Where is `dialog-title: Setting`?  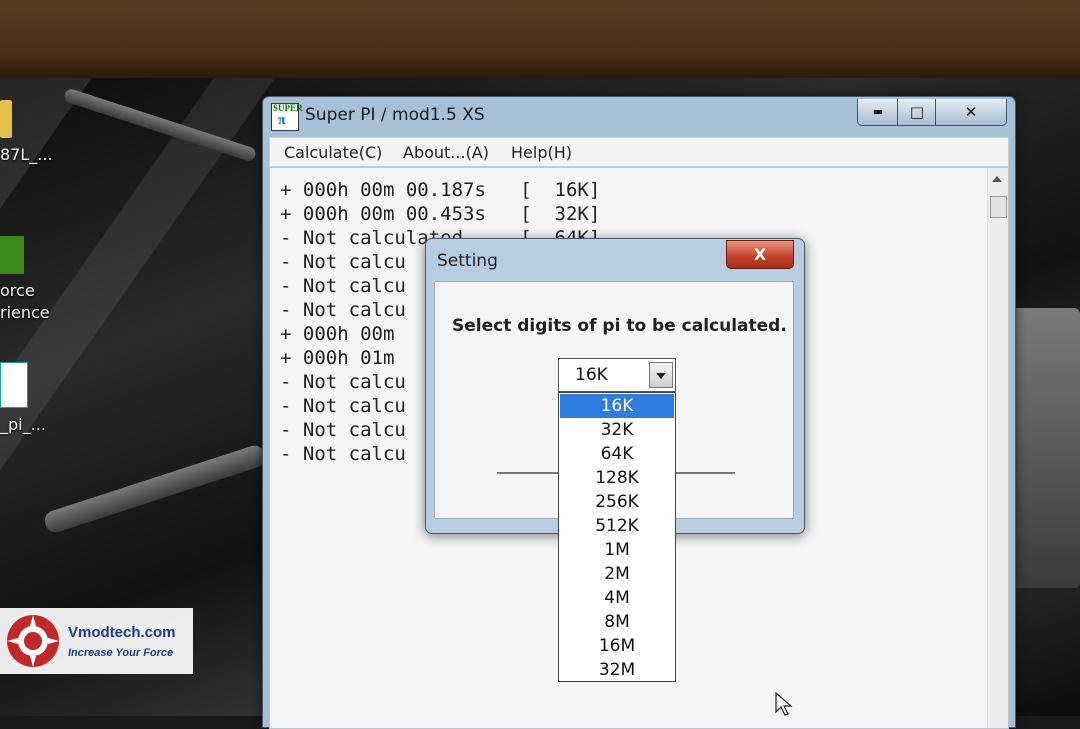
dialog-title: Setting is located at coordinates (467, 261).